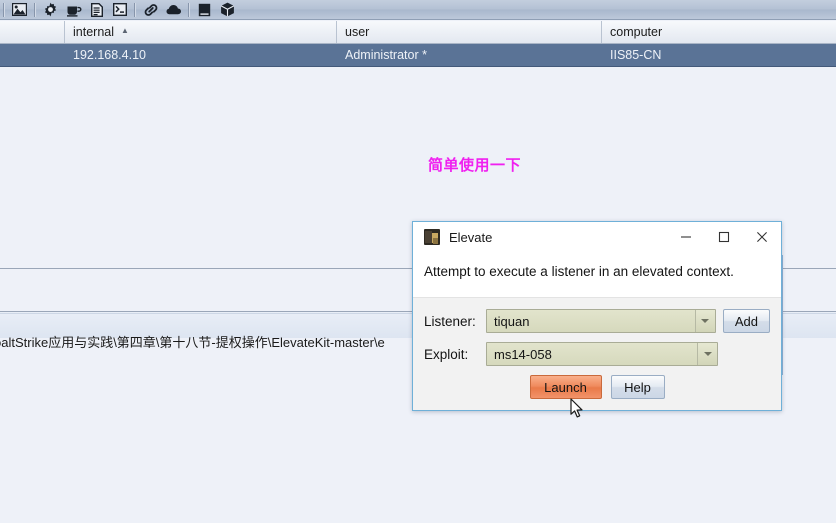 The image size is (836, 523). I want to click on terminal-icon, so click(119, 9).